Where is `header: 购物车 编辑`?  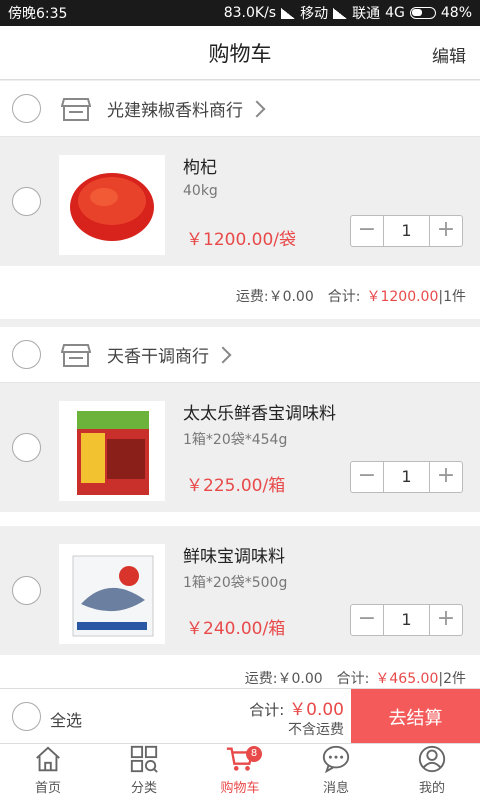
header: 购物车 编辑 is located at coordinates (240, 53).